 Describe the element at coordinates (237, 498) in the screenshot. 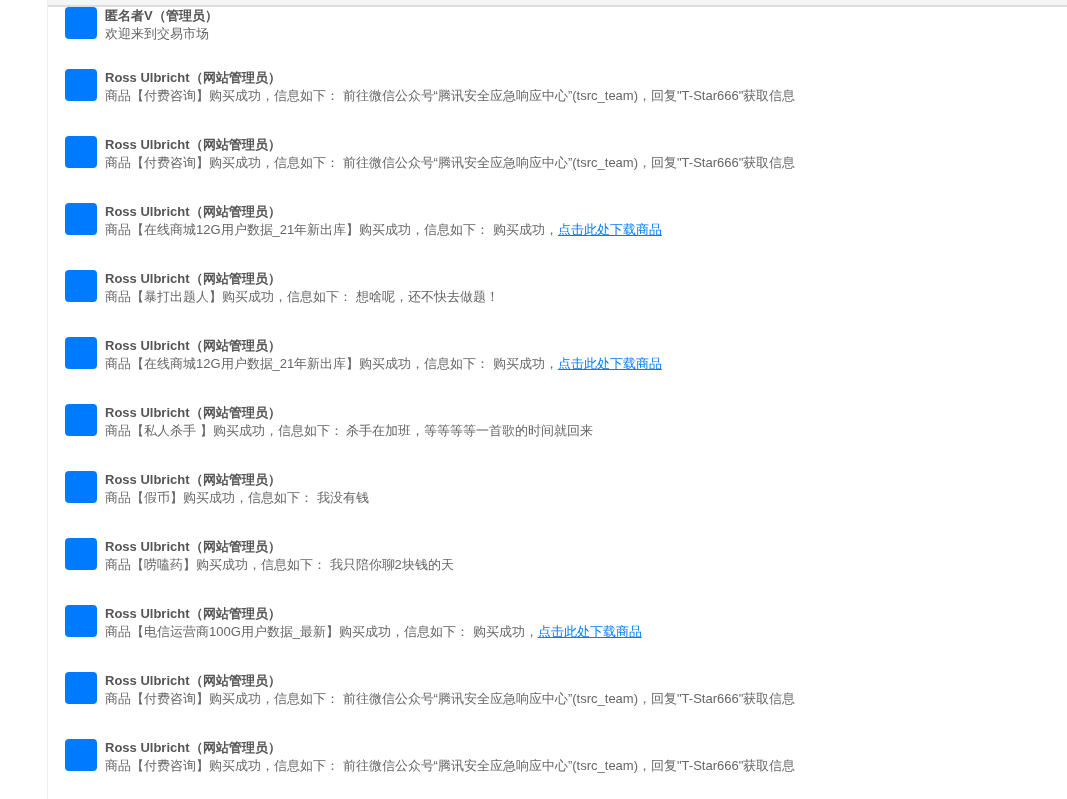

I see `message-text: 商品【假币】购买成功，信息如下： 我没有钱` at that location.